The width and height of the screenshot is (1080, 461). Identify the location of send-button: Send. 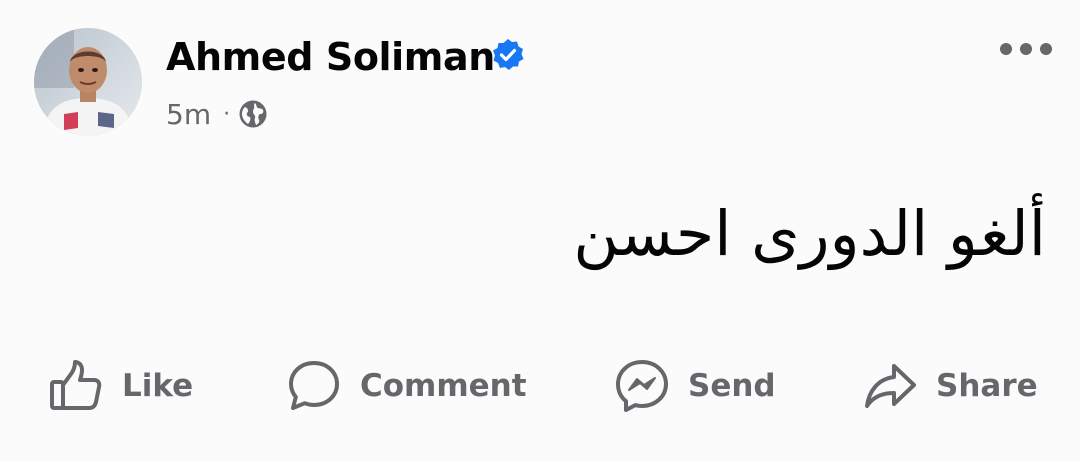
(695, 386).